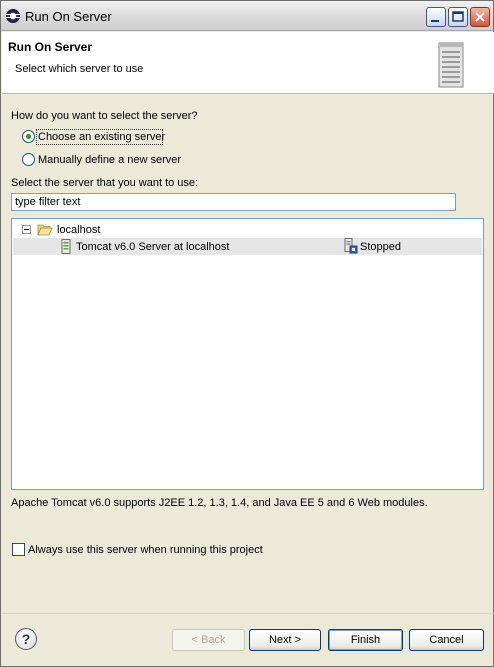  What do you see at coordinates (248, 613) in the screenshot?
I see `button-bar-separator` at bounding box center [248, 613].